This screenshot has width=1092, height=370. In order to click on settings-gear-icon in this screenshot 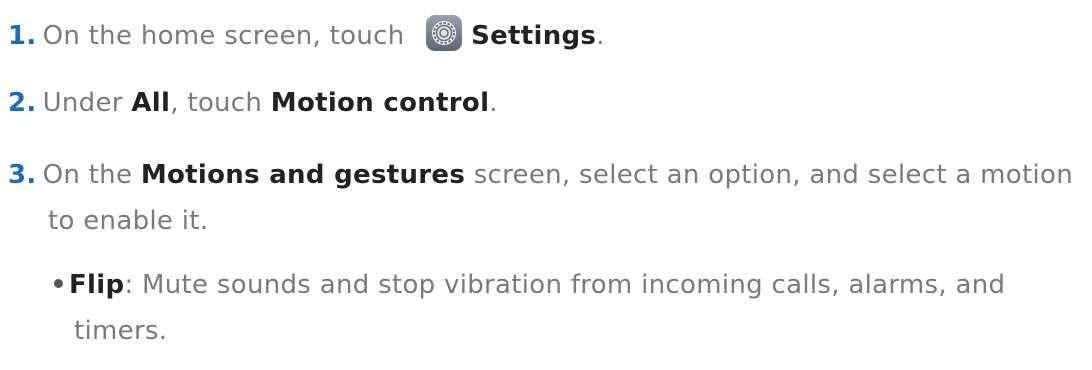, I will do `click(444, 33)`.